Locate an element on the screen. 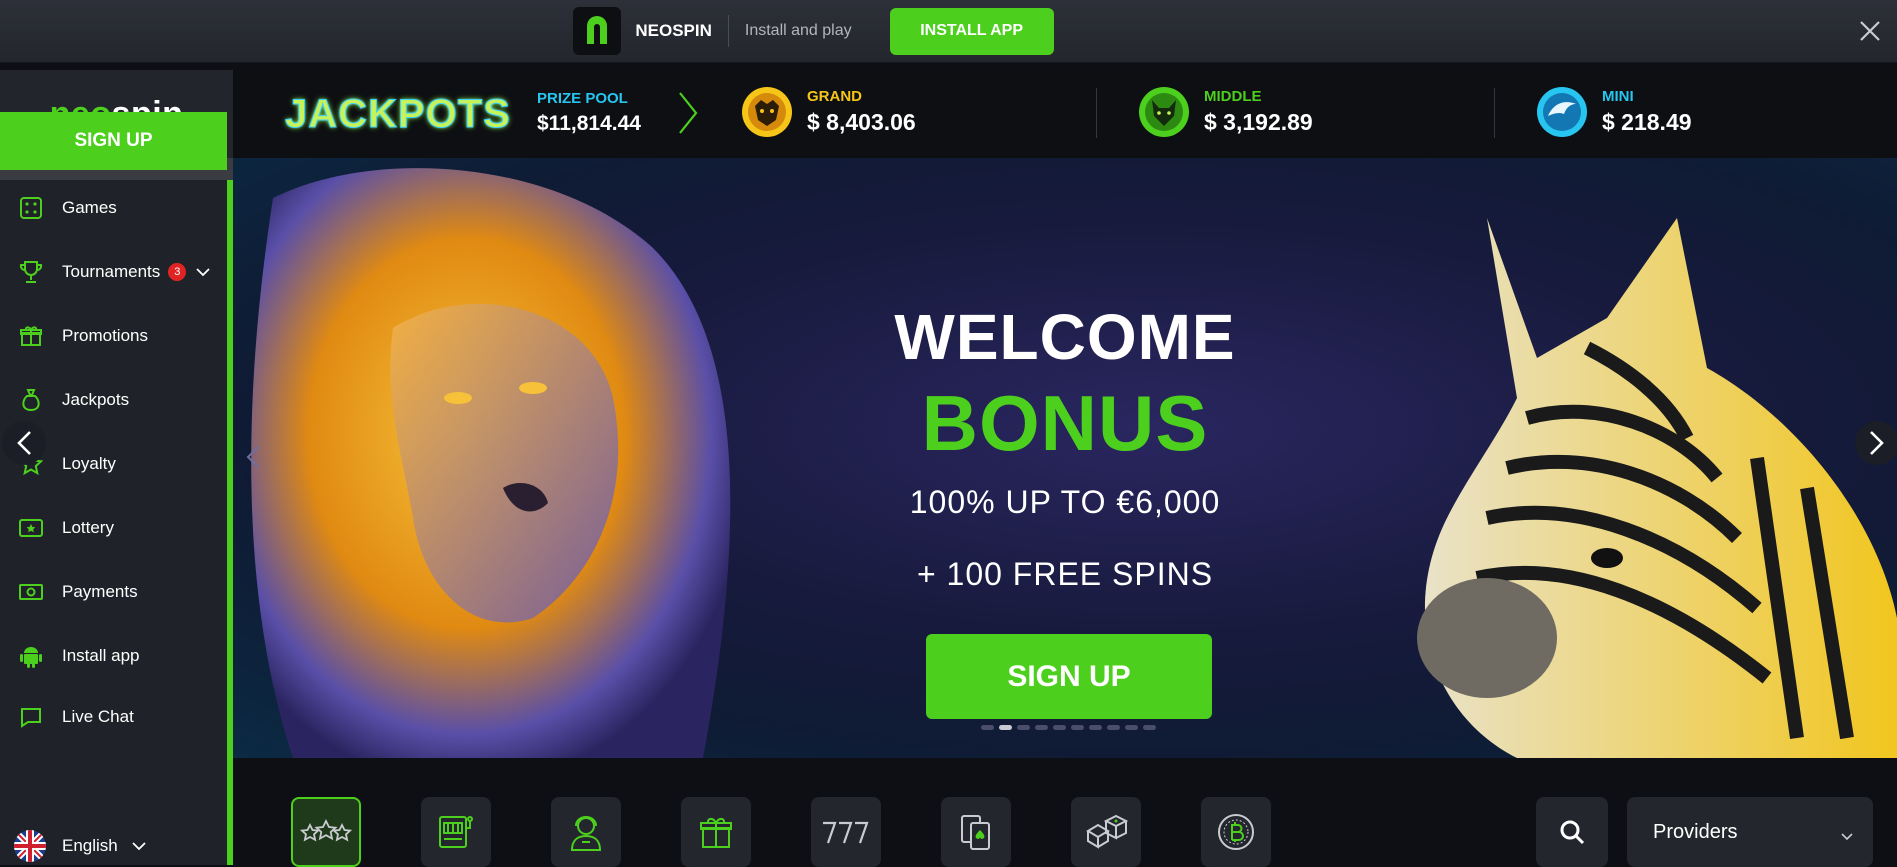 This screenshot has height=867, width=1897. category-classic-slots is located at coordinates (846, 832).